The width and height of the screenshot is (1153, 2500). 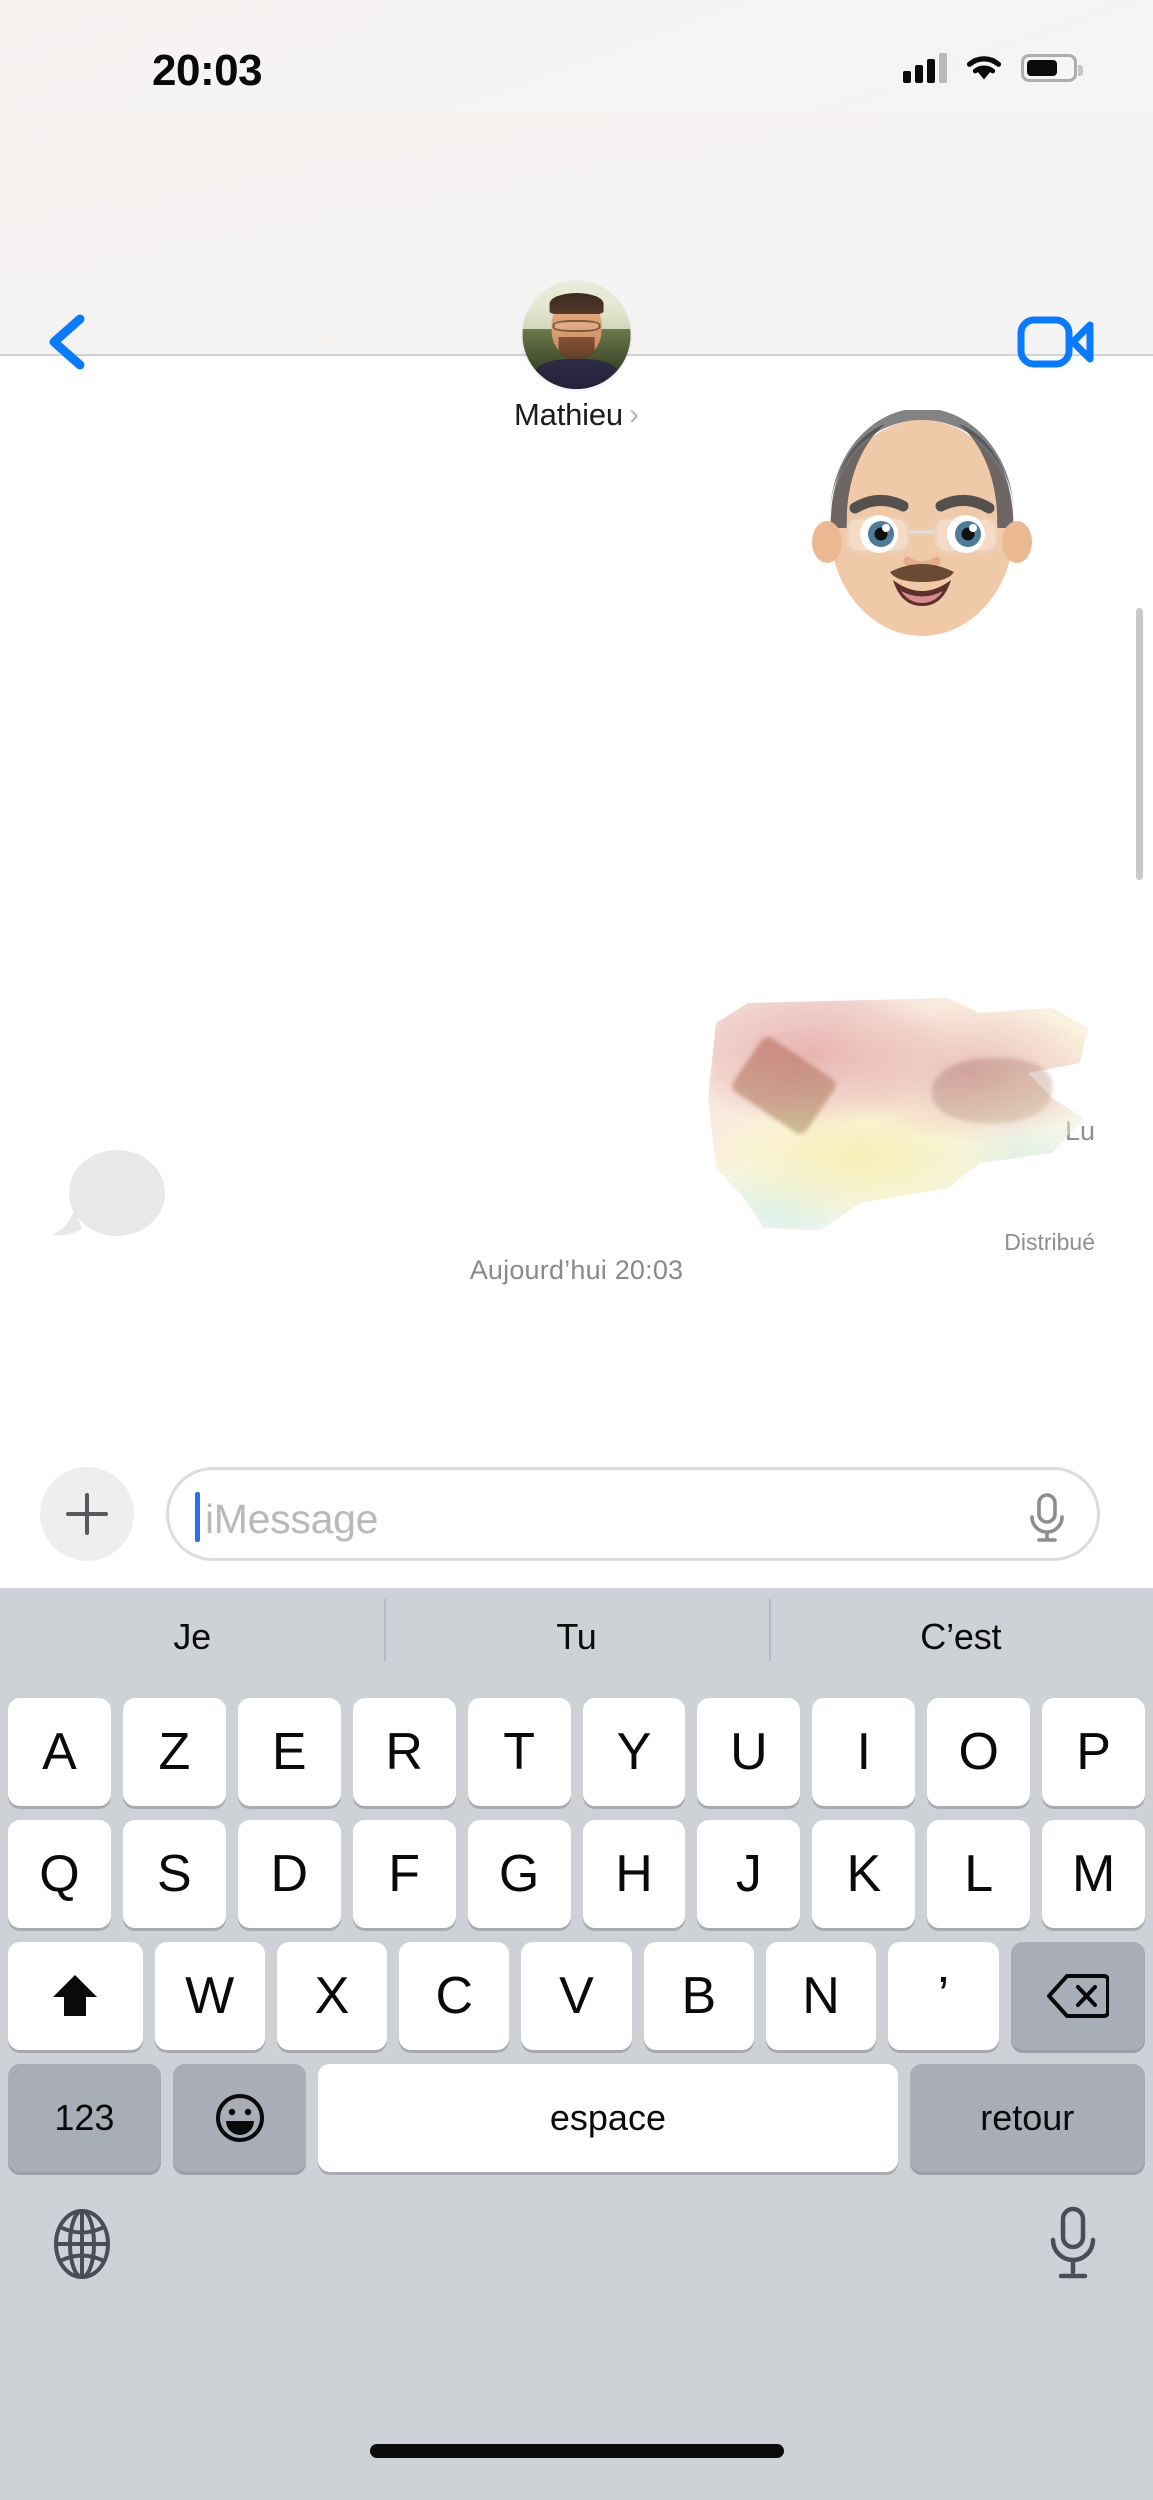 I want to click on prediction-3: C’est, so click(x=960, y=1629).